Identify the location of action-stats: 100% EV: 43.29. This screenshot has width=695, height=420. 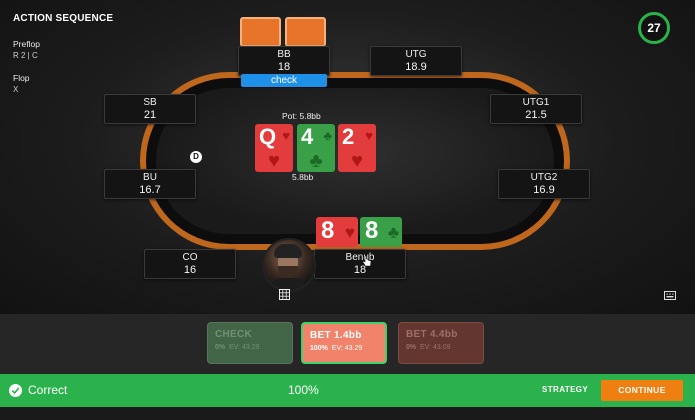
(336, 348).